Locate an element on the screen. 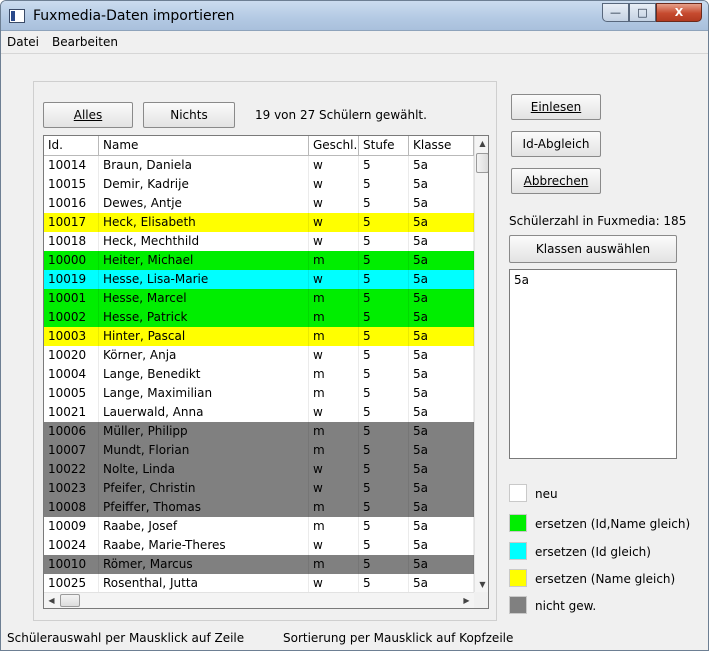  read-button: Einlesen is located at coordinates (556, 107).